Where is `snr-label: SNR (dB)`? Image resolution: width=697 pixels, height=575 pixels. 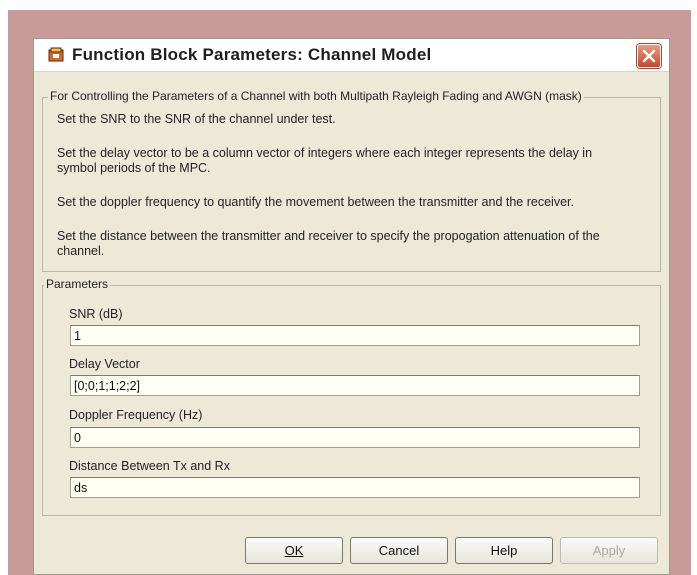
snr-label: SNR (dB) is located at coordinates (96, 314).